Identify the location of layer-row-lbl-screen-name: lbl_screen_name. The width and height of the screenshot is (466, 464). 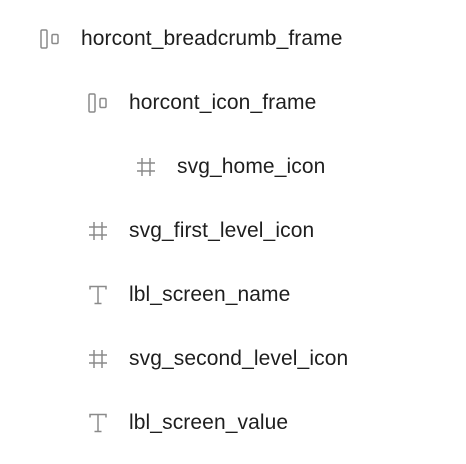
(233, 295).